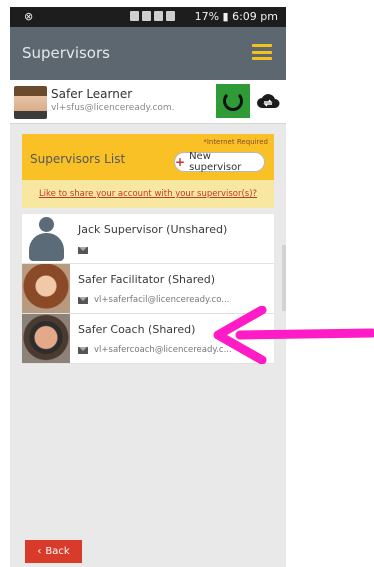 The height and width of the screenshot is (567, 374). I want to click on supervisor-email-row, so click(86, 250).